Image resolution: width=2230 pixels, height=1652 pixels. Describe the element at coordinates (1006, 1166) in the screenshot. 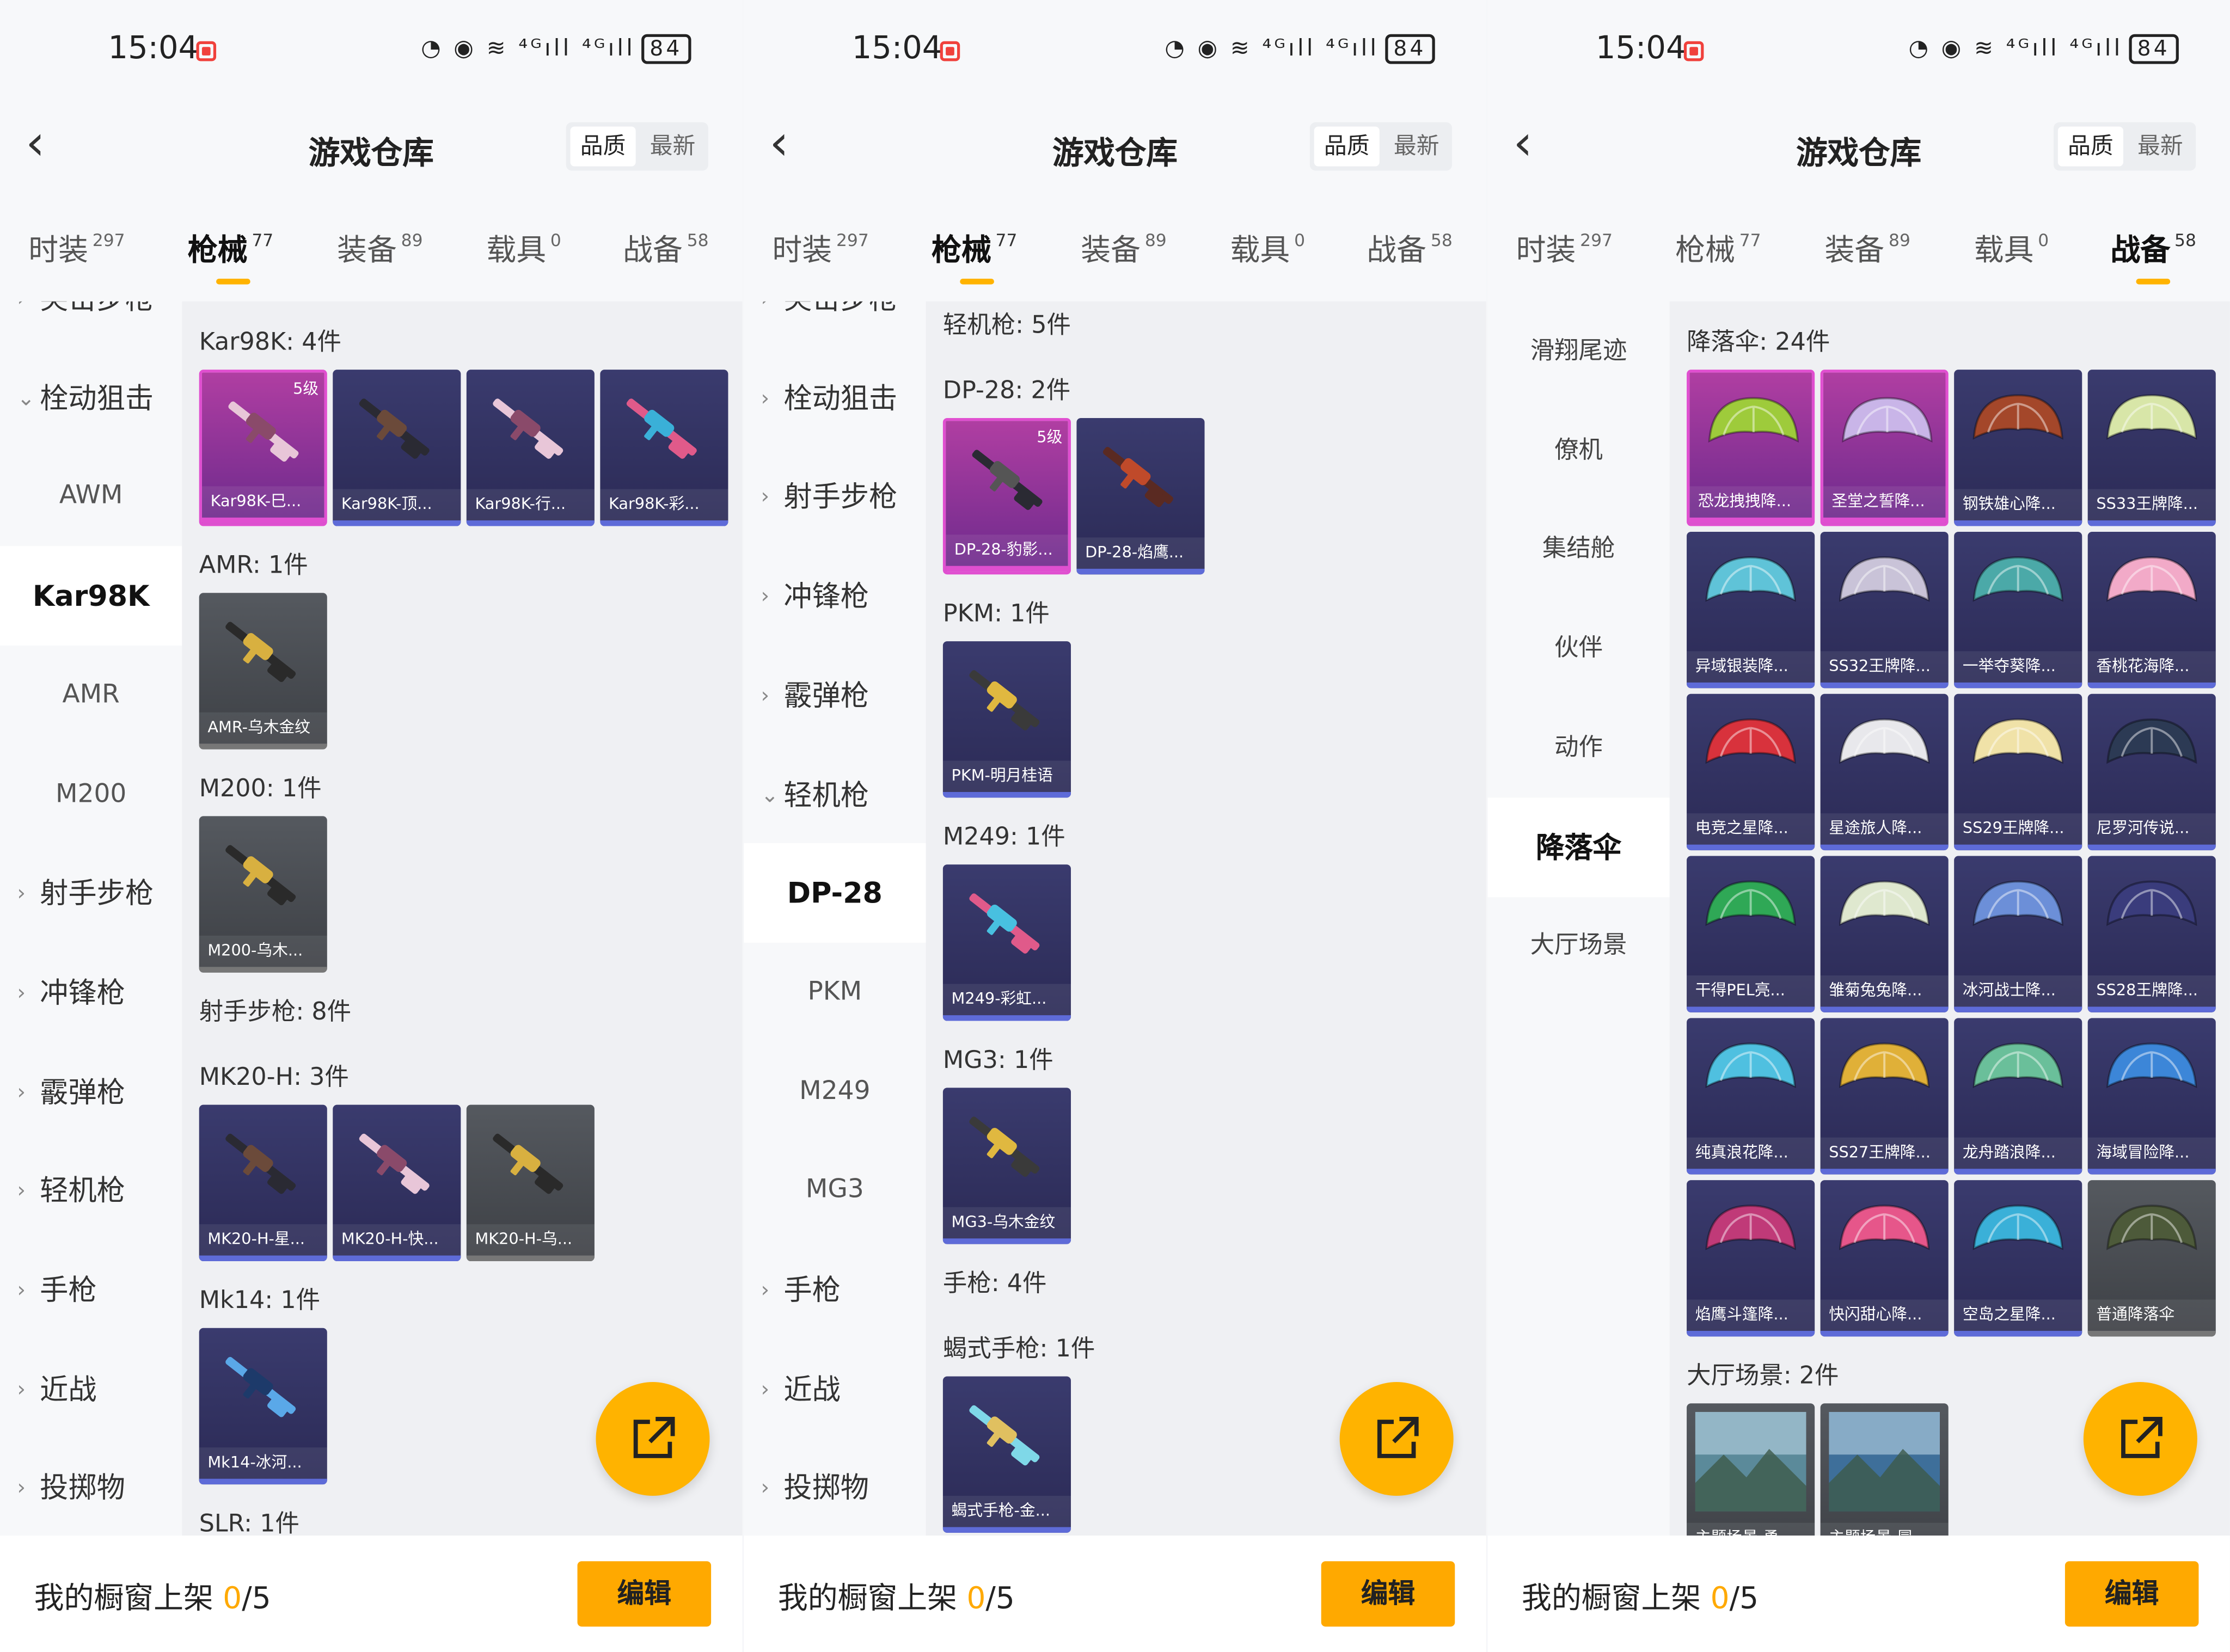

I see `item-card: MG3-乌木金纹` at that location.